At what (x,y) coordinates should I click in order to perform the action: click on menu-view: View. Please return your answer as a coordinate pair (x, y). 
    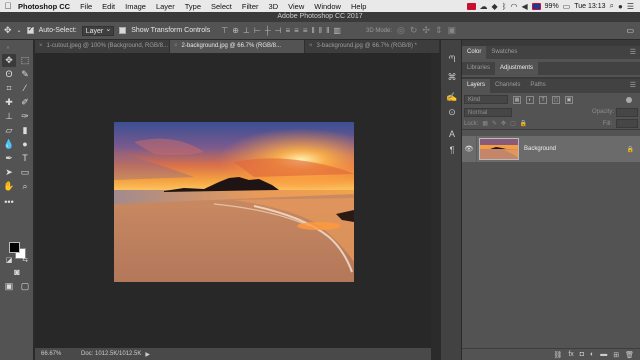
    Looking at the image, I should click on (296, 6).